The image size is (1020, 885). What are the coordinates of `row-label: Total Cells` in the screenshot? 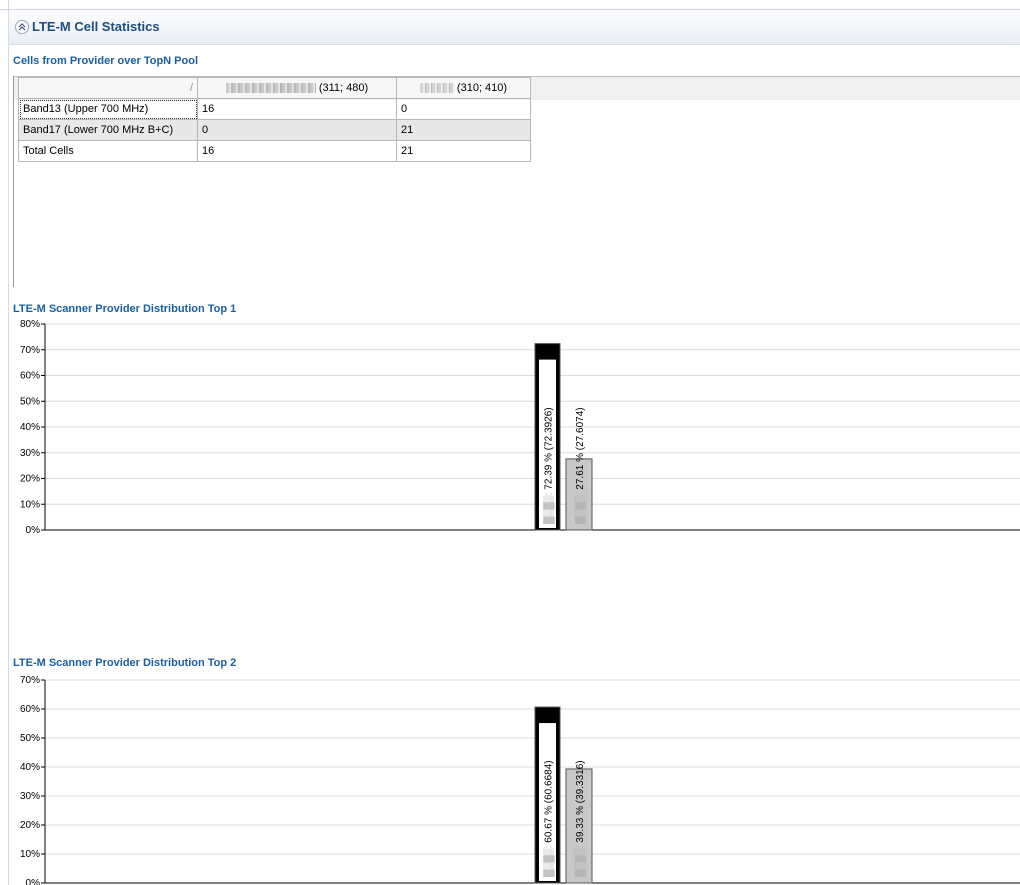 It's located at (108, 151).